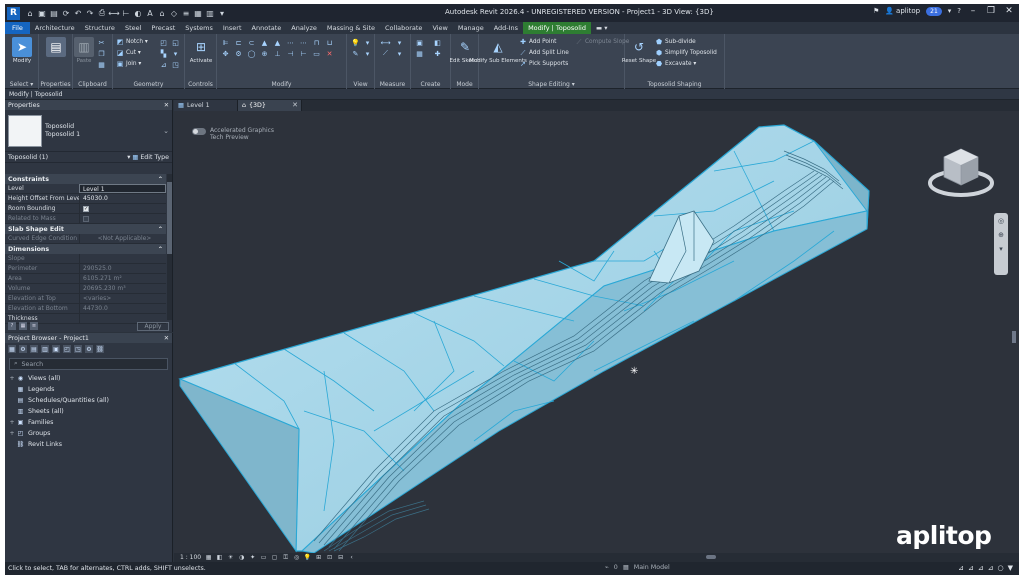 The image size is (1024, 579). Describe the element at coordinates (303, 42) in the screenshot. I see `rotate-icon: ⋯` at that location.